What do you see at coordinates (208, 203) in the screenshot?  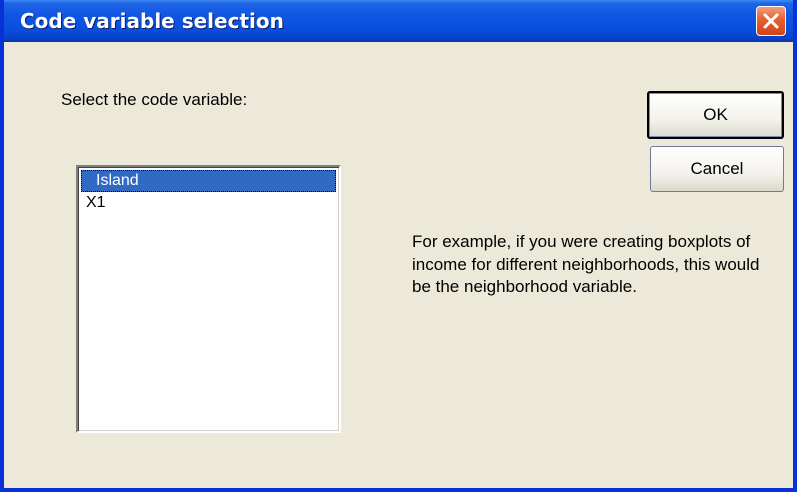 I see `list-item: X1` at bounding box center [208, 203].